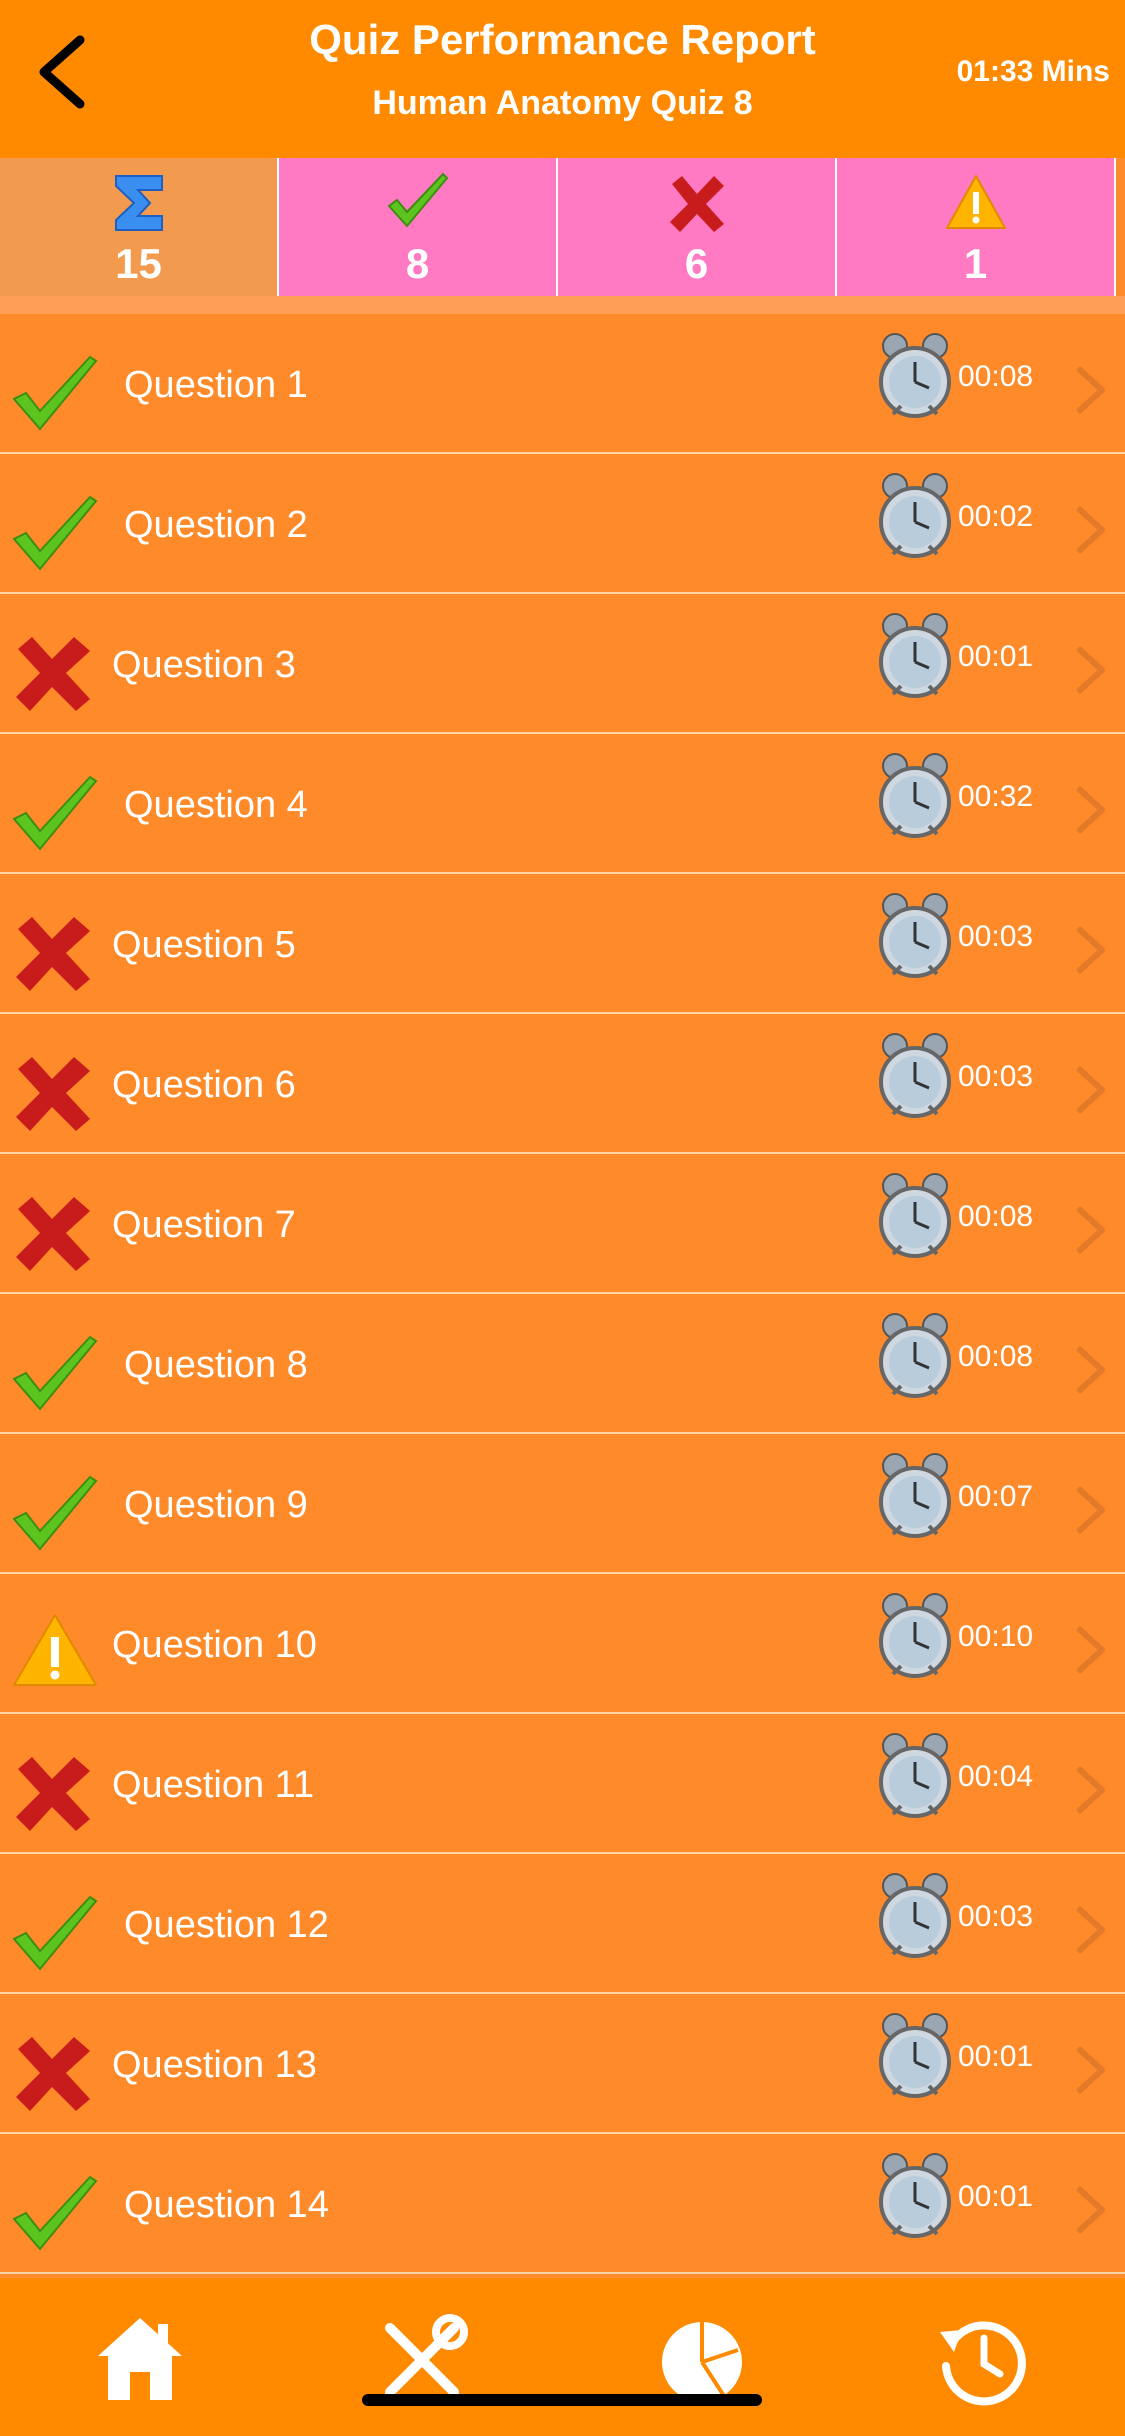 This screenshot has height=2436, width=1125. Describe the element at coordinates (1033, 71) in the screenshot. I see `total-time: 01:33 Mins` at that location.